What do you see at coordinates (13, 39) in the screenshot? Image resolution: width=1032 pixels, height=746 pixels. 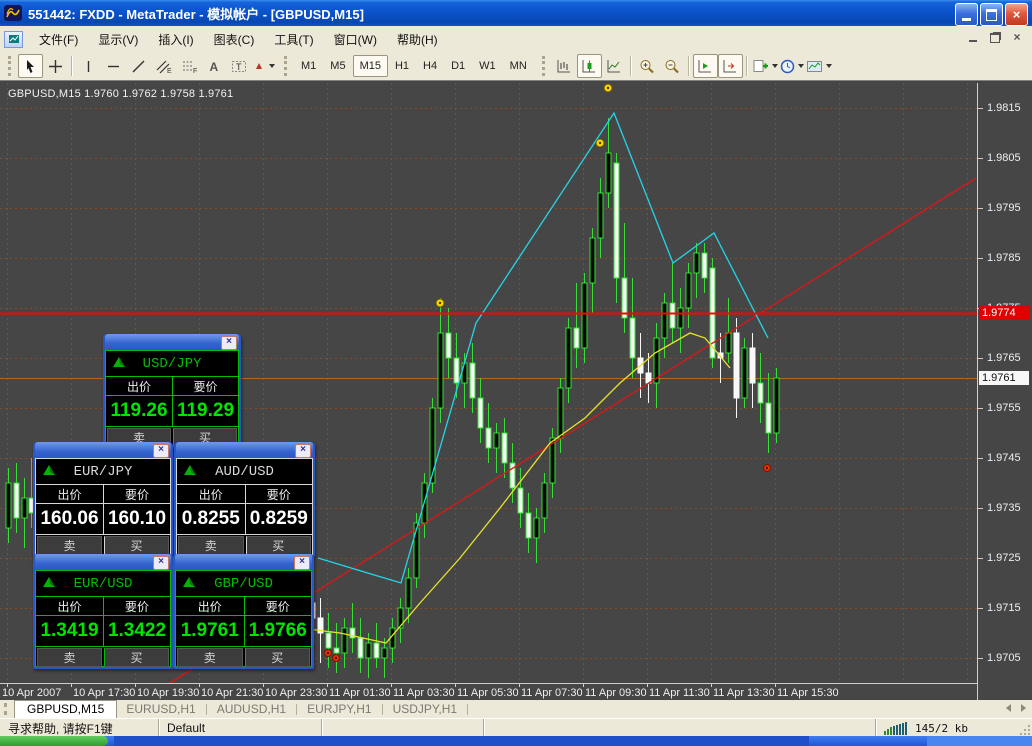 I see `chart-window-icon` at bounding box center [13, 39].